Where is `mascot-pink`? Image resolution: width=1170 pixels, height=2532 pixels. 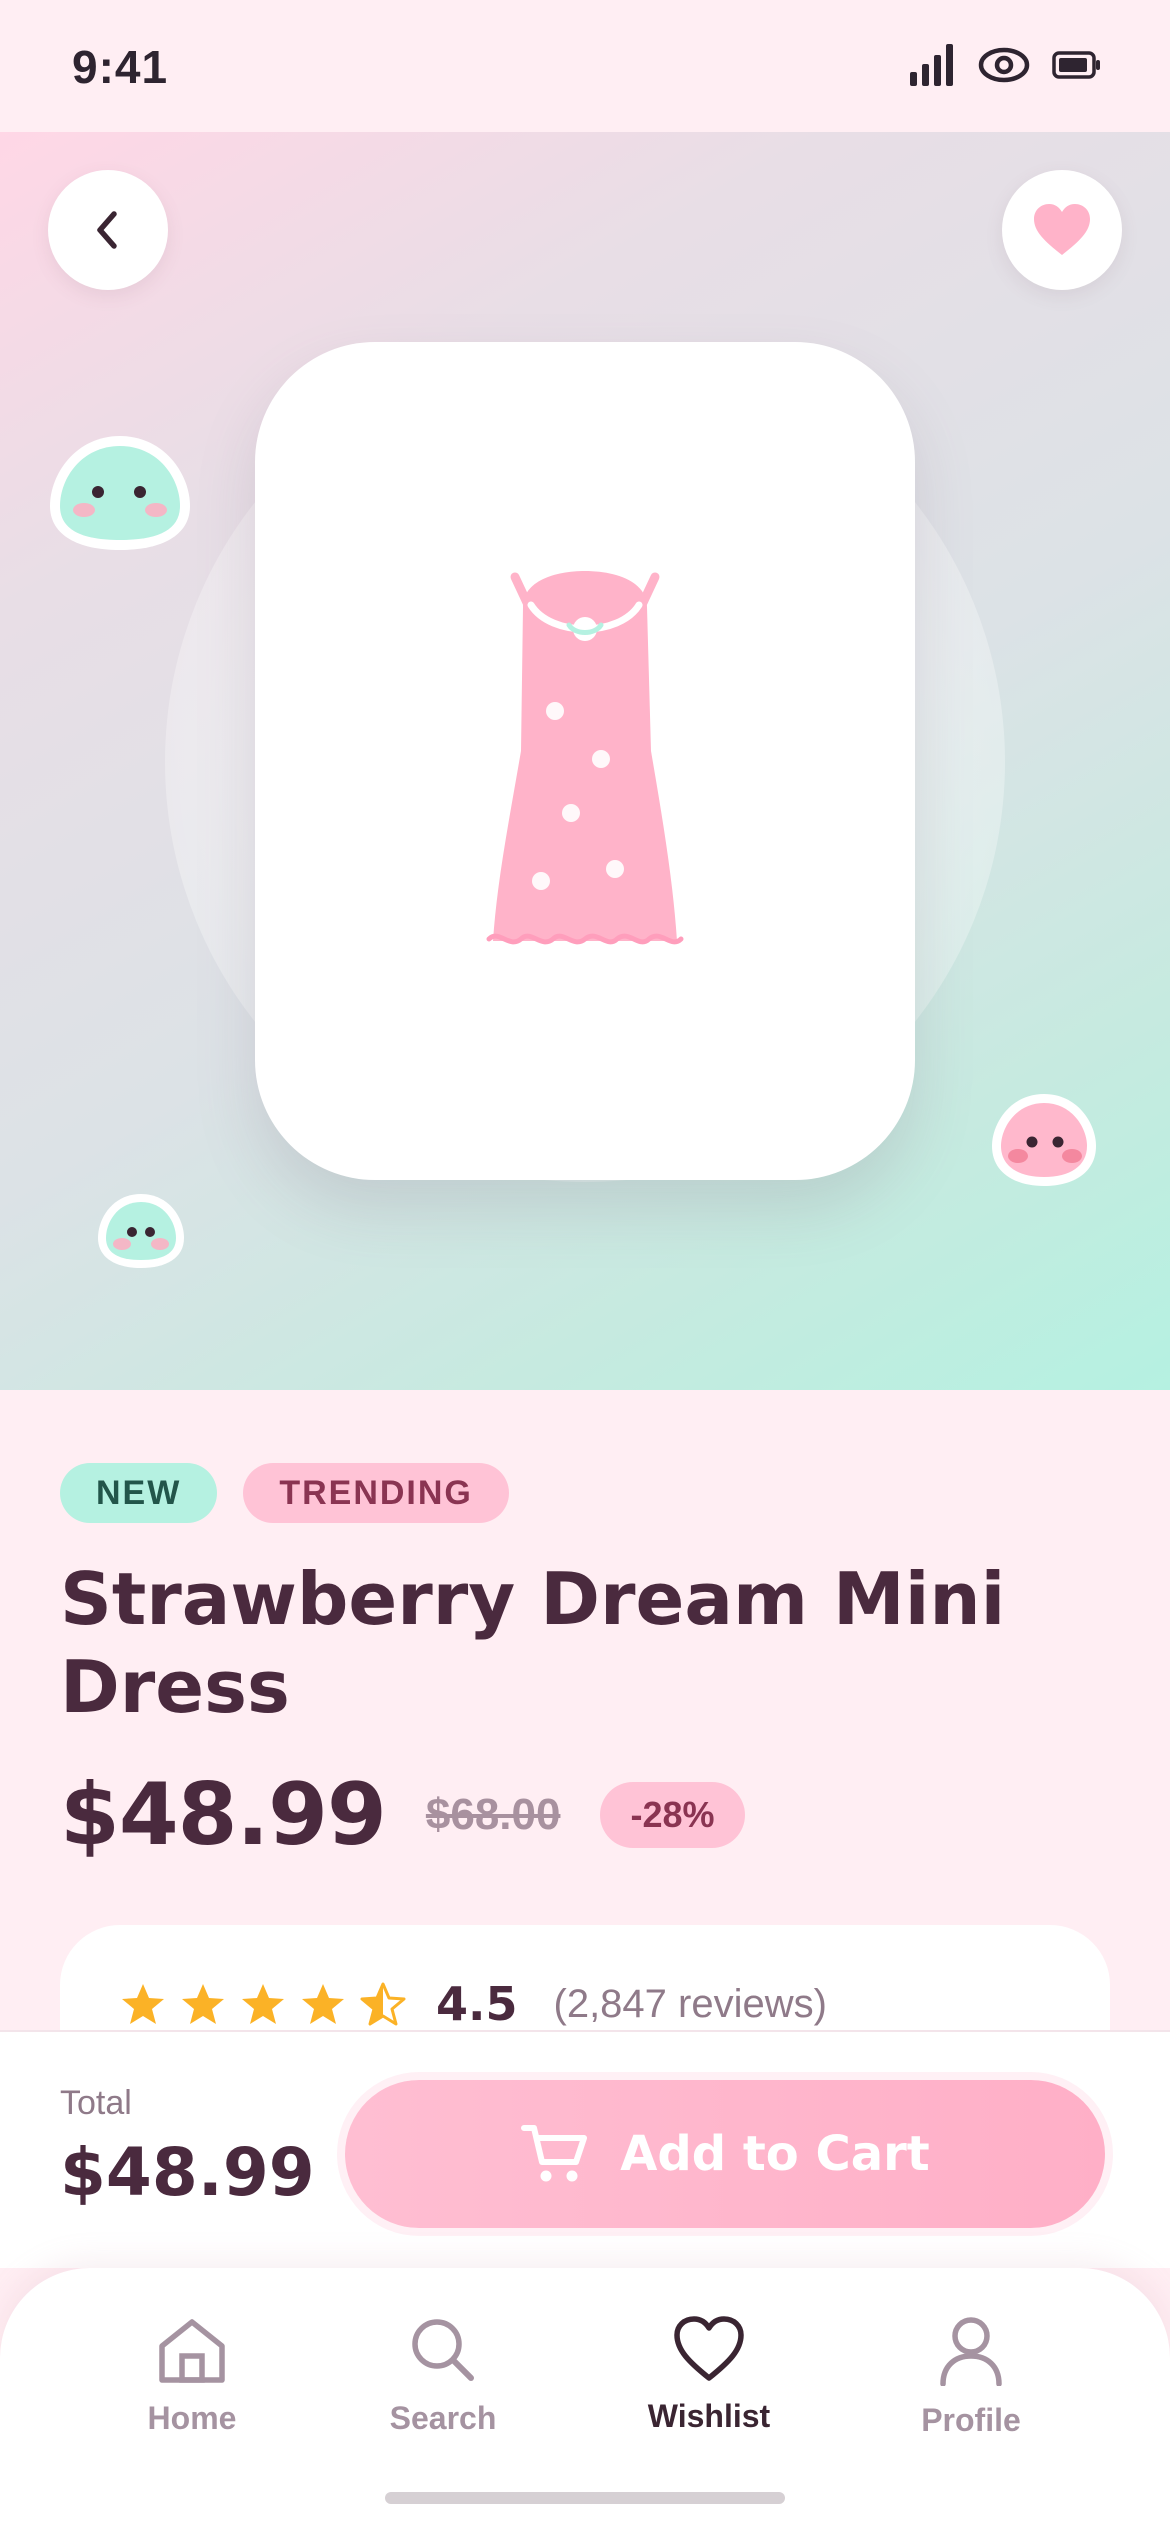 mascot-pink is located at coordinates (1044, 1140).